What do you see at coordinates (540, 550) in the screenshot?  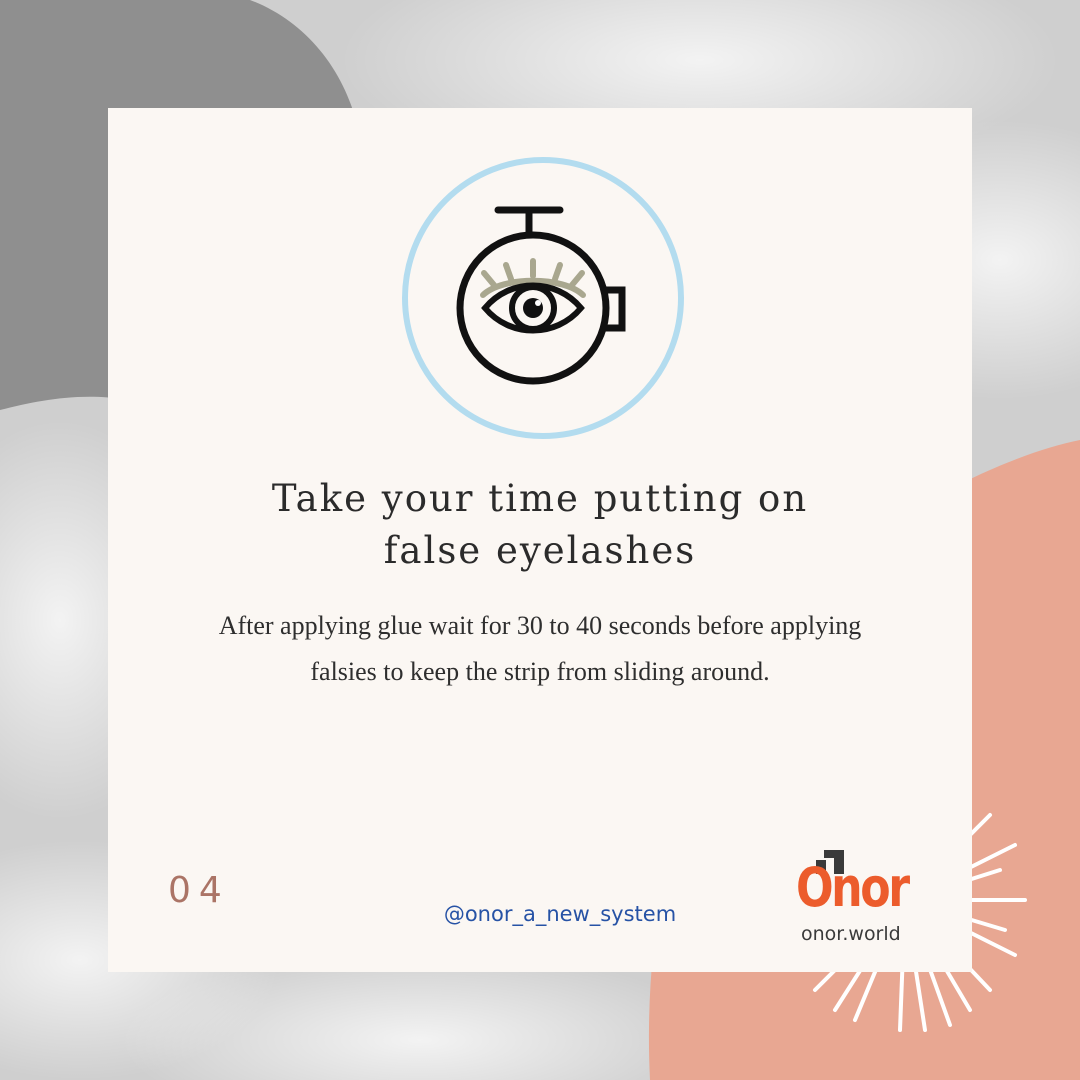 I see `title-line: false eyelashes` at bounding box center [540, 550].